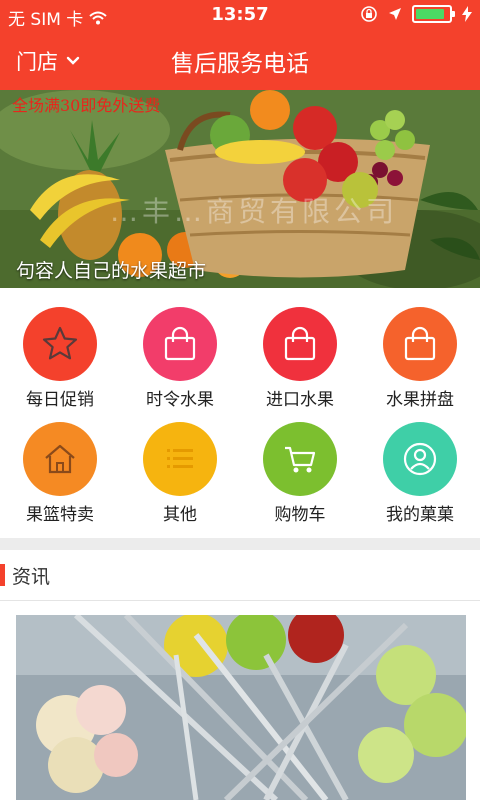 The width and height of the screenshot is (480, 800). What do you see at coordinates (254, 211) in the screenshot?
I see `banner-watermark: …丰…商贸有限公司` at bounding box center [254, 211].